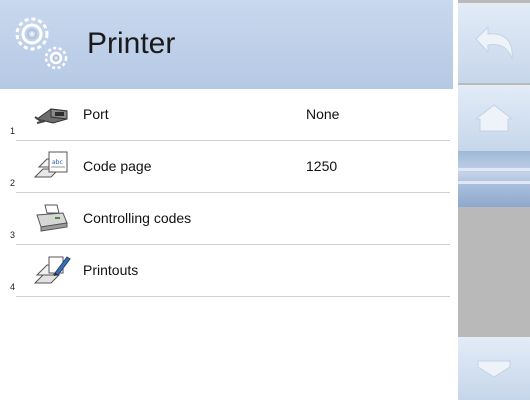  What do you see at coordinates (13, 235) in the screenshot?
I see `item-number: 3` at bounding box center [13, 235].